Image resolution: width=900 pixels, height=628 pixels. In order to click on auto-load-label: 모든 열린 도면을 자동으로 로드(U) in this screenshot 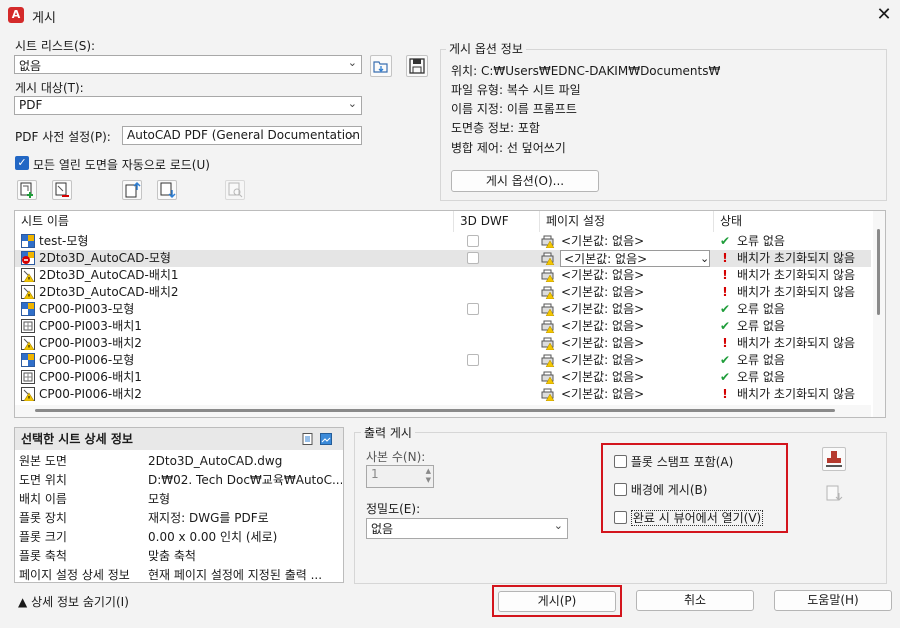, I will do `click(121, 165)`.